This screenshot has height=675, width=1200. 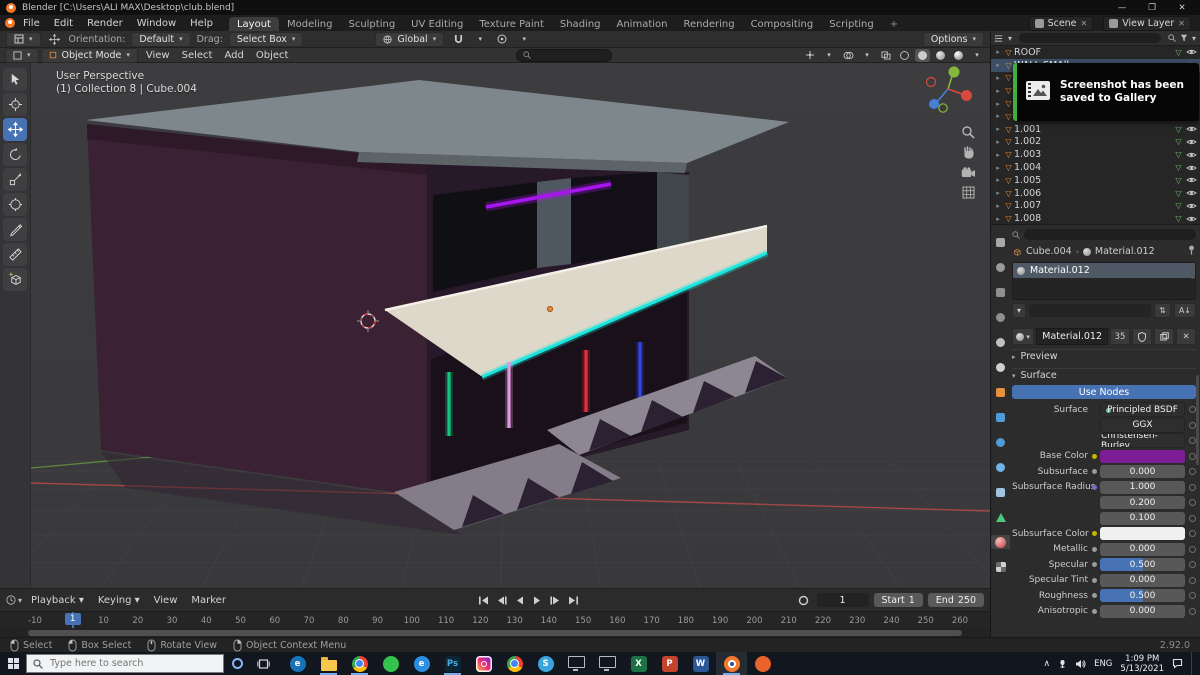 What do you see at coordinates (731, 663) in the screenshot?
I see `taskbar-app-blender` at bounding box center [731, 663].